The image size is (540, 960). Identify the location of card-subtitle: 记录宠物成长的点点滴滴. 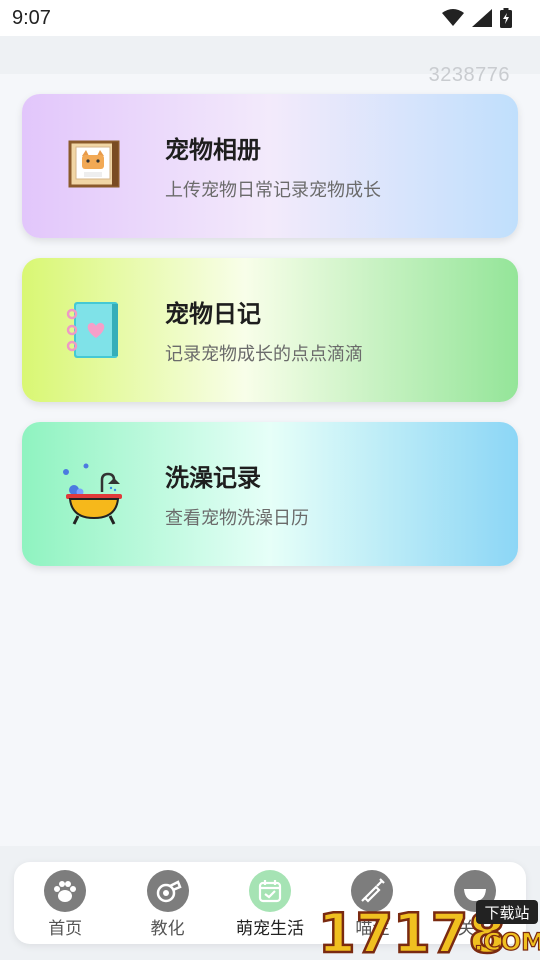
(264, 354).